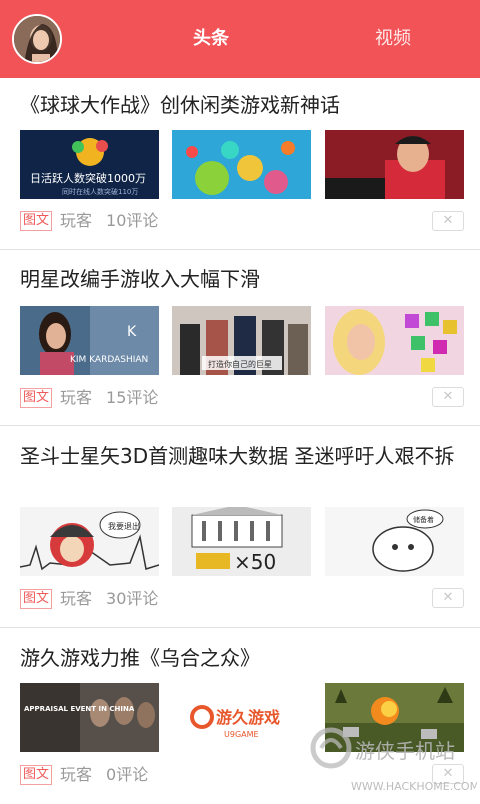 The width and height of the screenshot is (480, 804). I want to click on comment-count: 0评论, so click(127, 774).